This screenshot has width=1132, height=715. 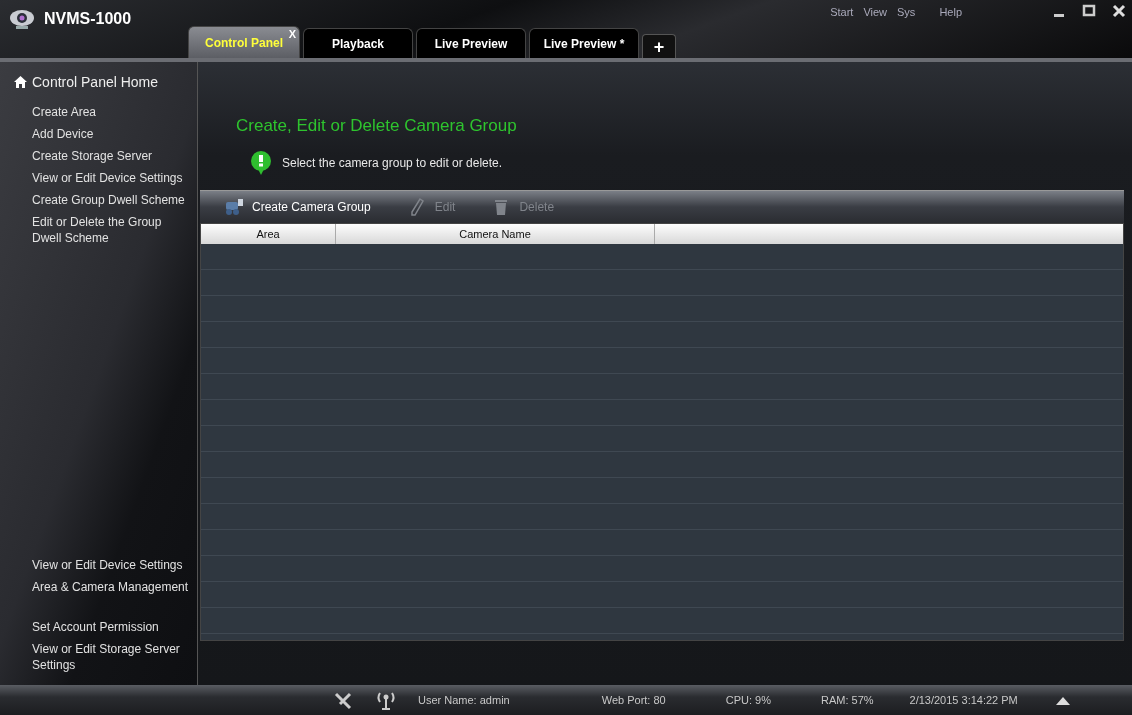 What do you see at coordinates (22, 19) in the screenshot?
I see `webcam-logo-icon` at bounding box center [22, 19].